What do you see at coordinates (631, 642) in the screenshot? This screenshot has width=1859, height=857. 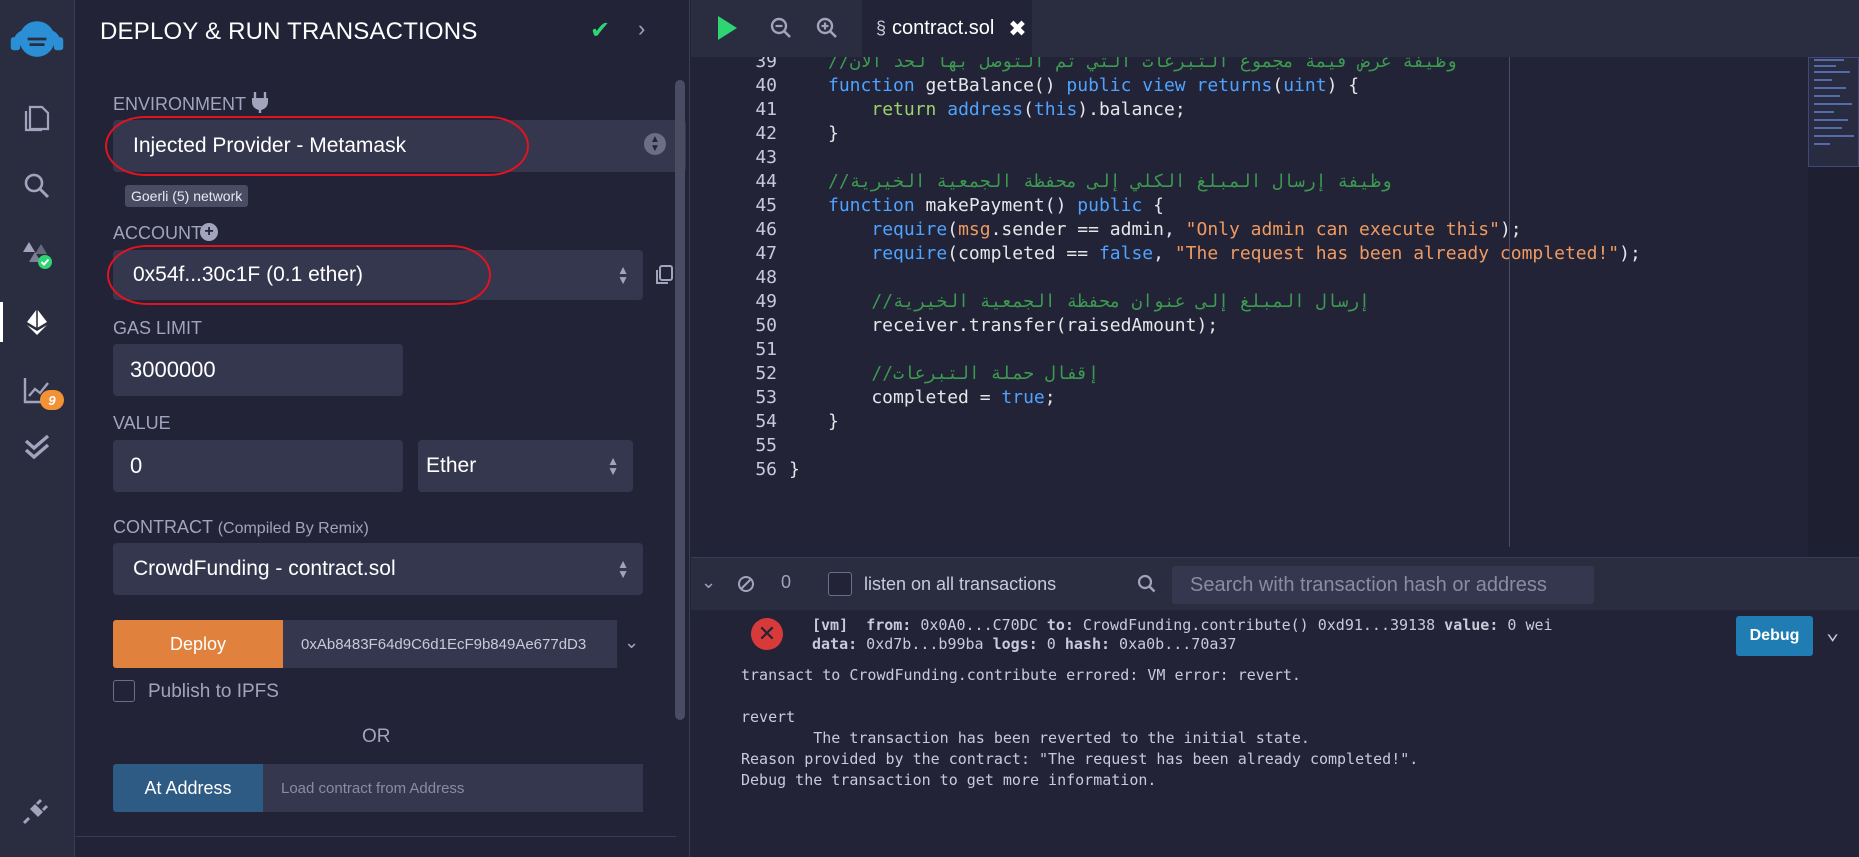 I see `chevron-down-icon: ⌄` at bounding box center [631, 642].